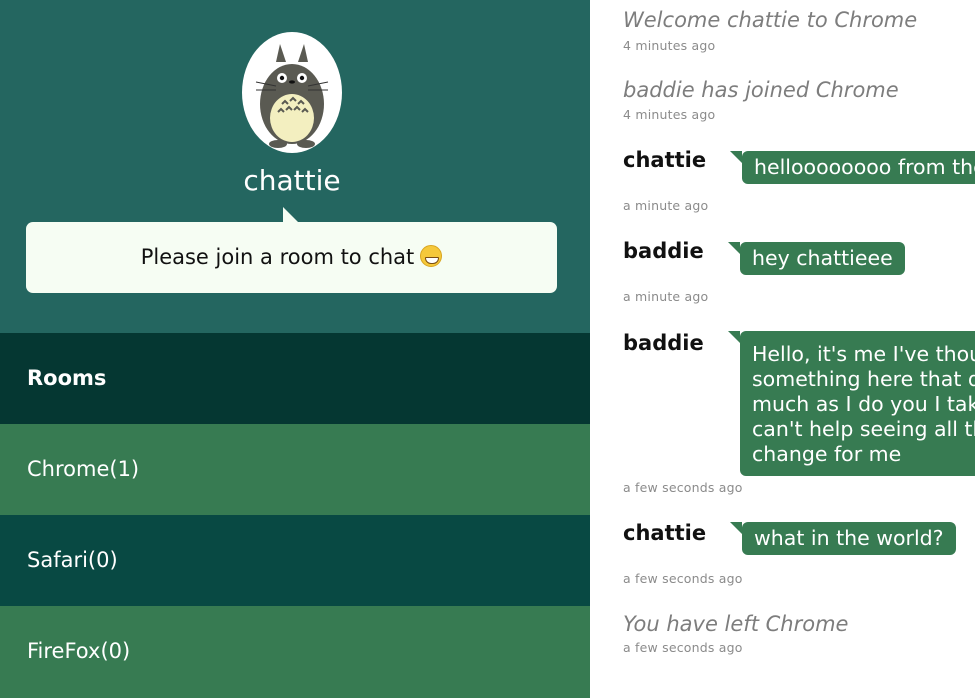 This screenshot has height=698, width=975. What do you see at coordinates (292, 180) in the screenshot?
I see `username: chattie` at bounding box center [292, 180].